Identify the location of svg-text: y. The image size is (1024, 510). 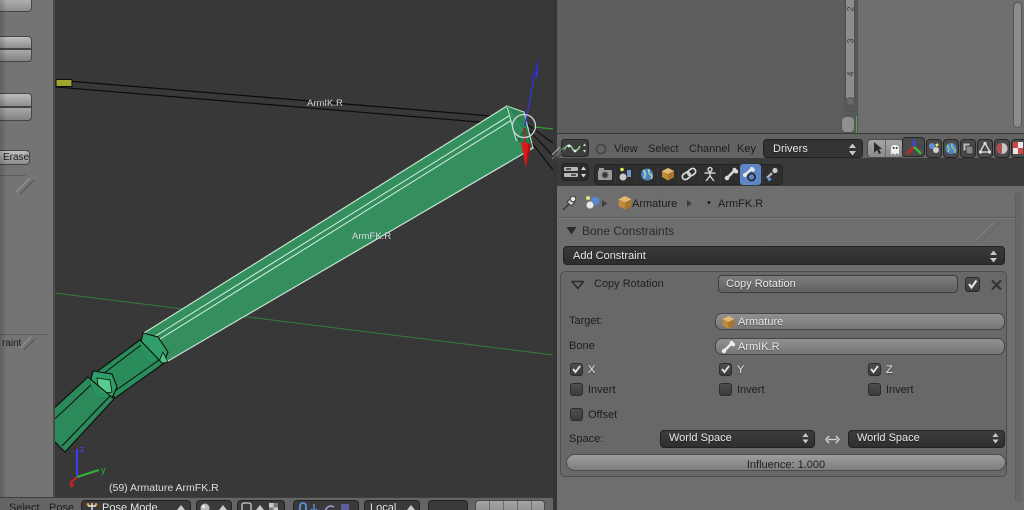
(103, 470).